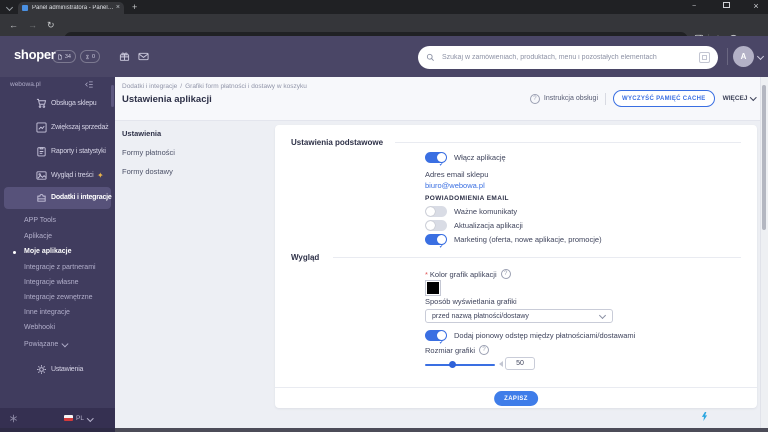  Describe the element at coordinates (457, 350) in the screenshot. I see `size-label-row: Rozmiar grafiki` at that location.